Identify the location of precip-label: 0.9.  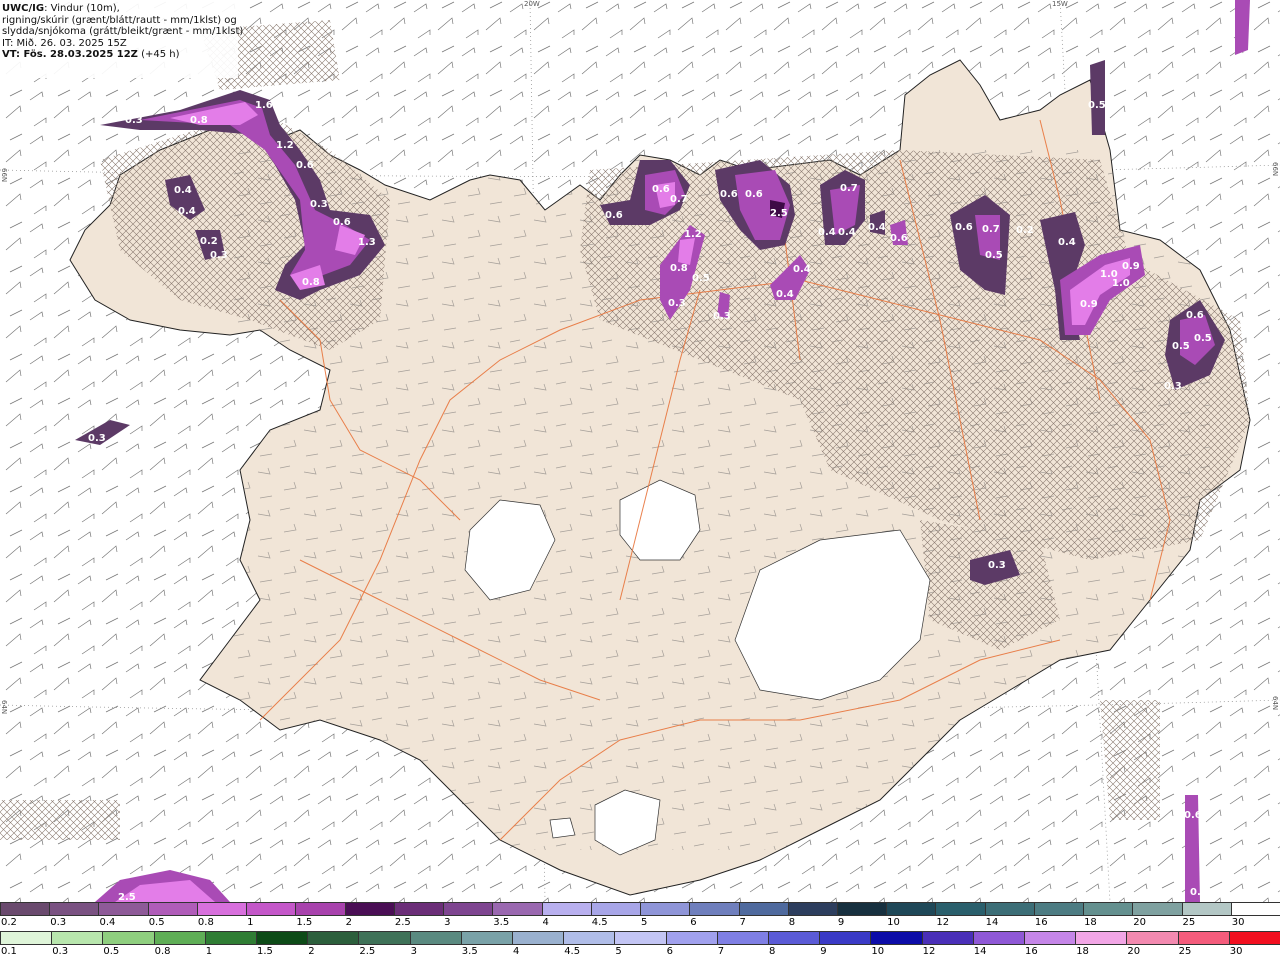
(1131, 266).